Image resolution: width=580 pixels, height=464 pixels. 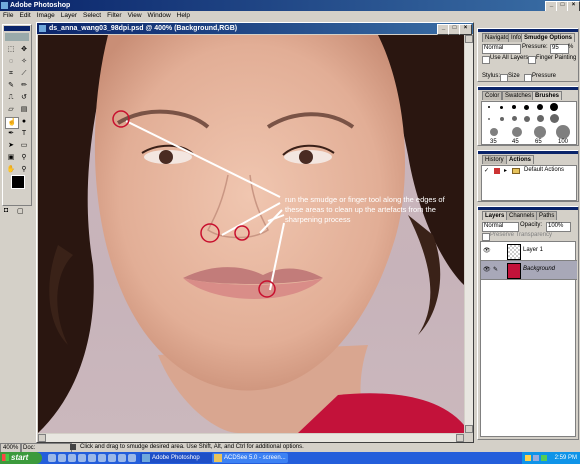 What do you see at coordinates (547, 95) in the screenshot?
I see `tab-brushes: Brushes` at bounding box center [547, 95].